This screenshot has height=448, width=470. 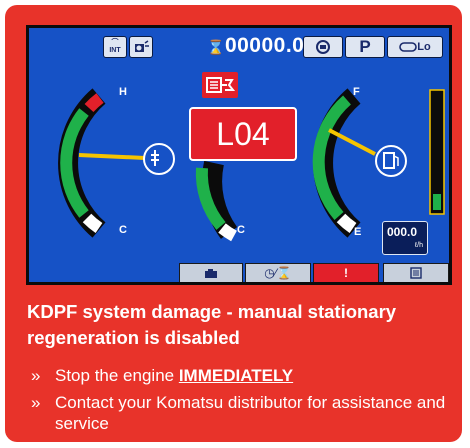 What do you see at coordinates (112, 156) in the screenshot?
I see `coolant-gauge-needle` at bounding box center [112, 156].